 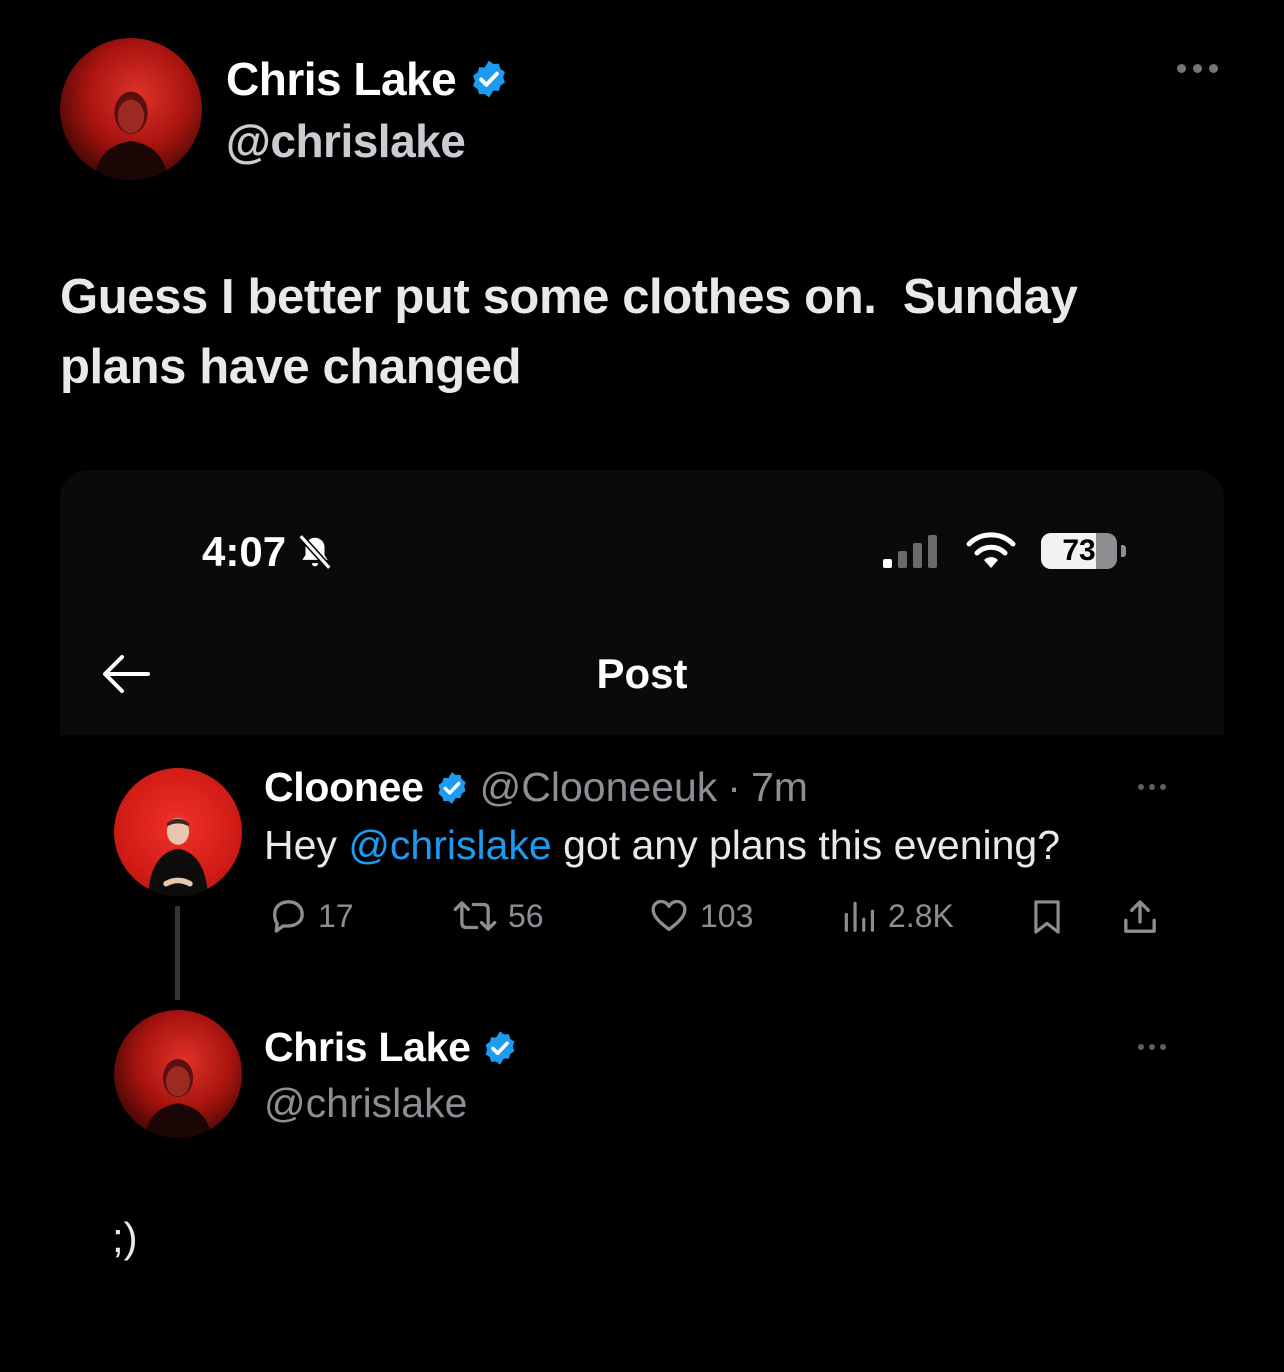 I want to click on repost-count: 56, so click(x=526, y=915).